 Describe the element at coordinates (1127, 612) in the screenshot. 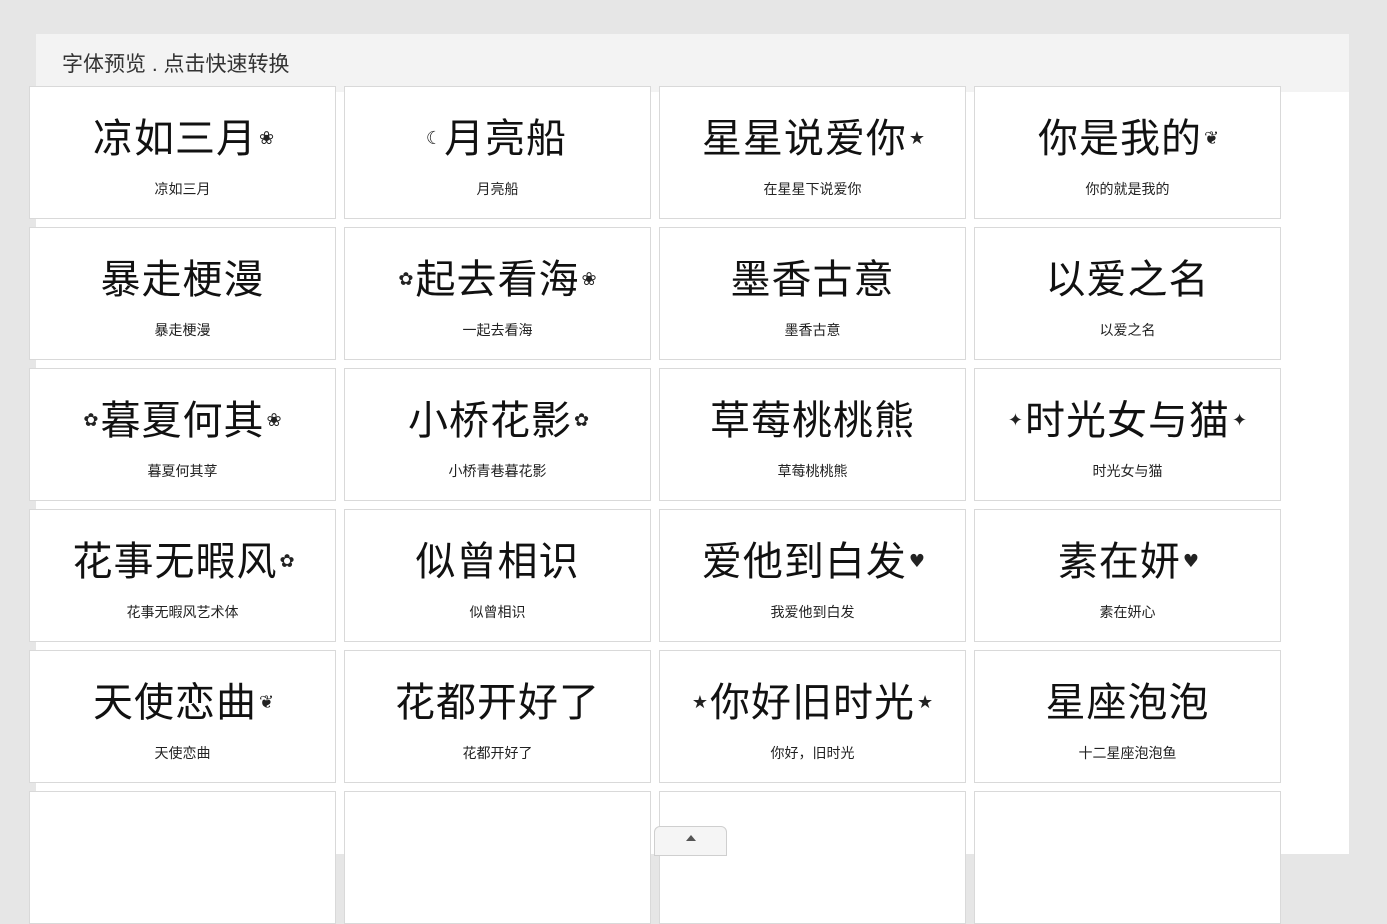

I see `font-caption: 素在妍心` at that location.